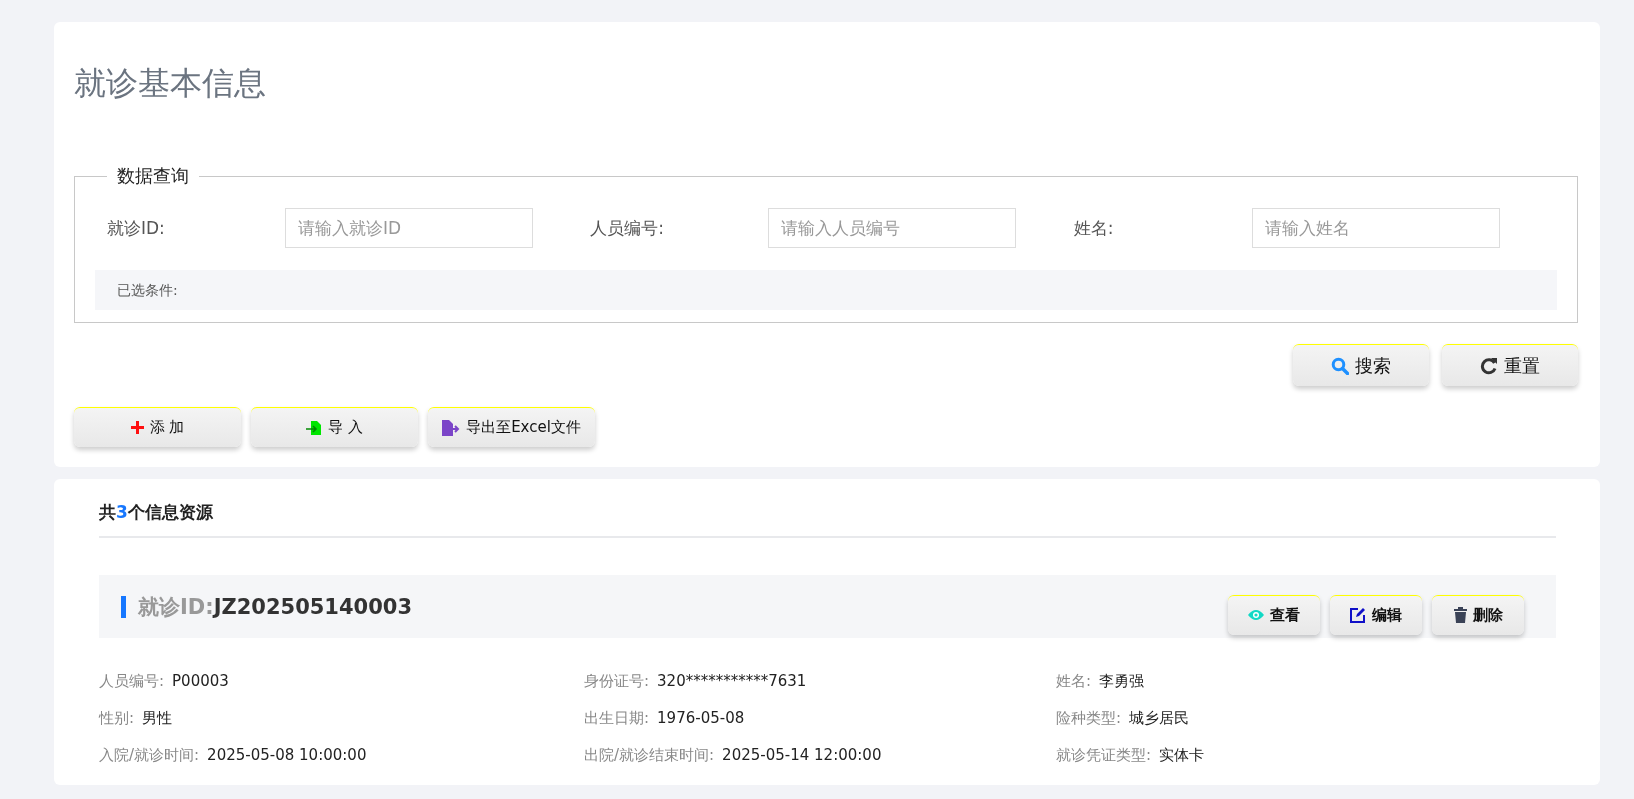 This screenshot has height=799, width=1634. I want to click on trash-icon, so click(1460, 615).